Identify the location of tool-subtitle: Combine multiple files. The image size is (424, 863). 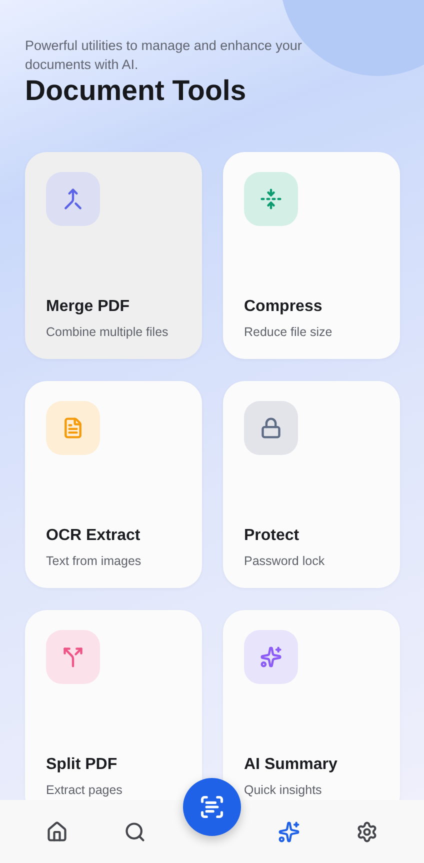
(108, 332).